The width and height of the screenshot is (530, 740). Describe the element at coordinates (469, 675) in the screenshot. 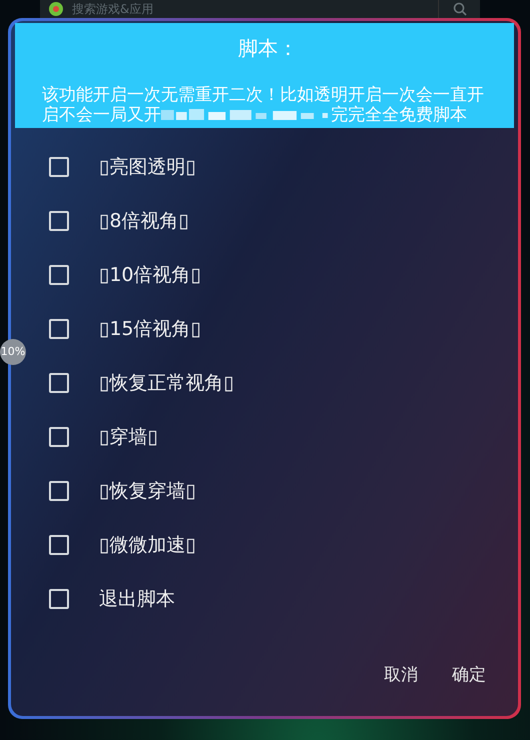

I see `dialog-button: 确定` at that location.